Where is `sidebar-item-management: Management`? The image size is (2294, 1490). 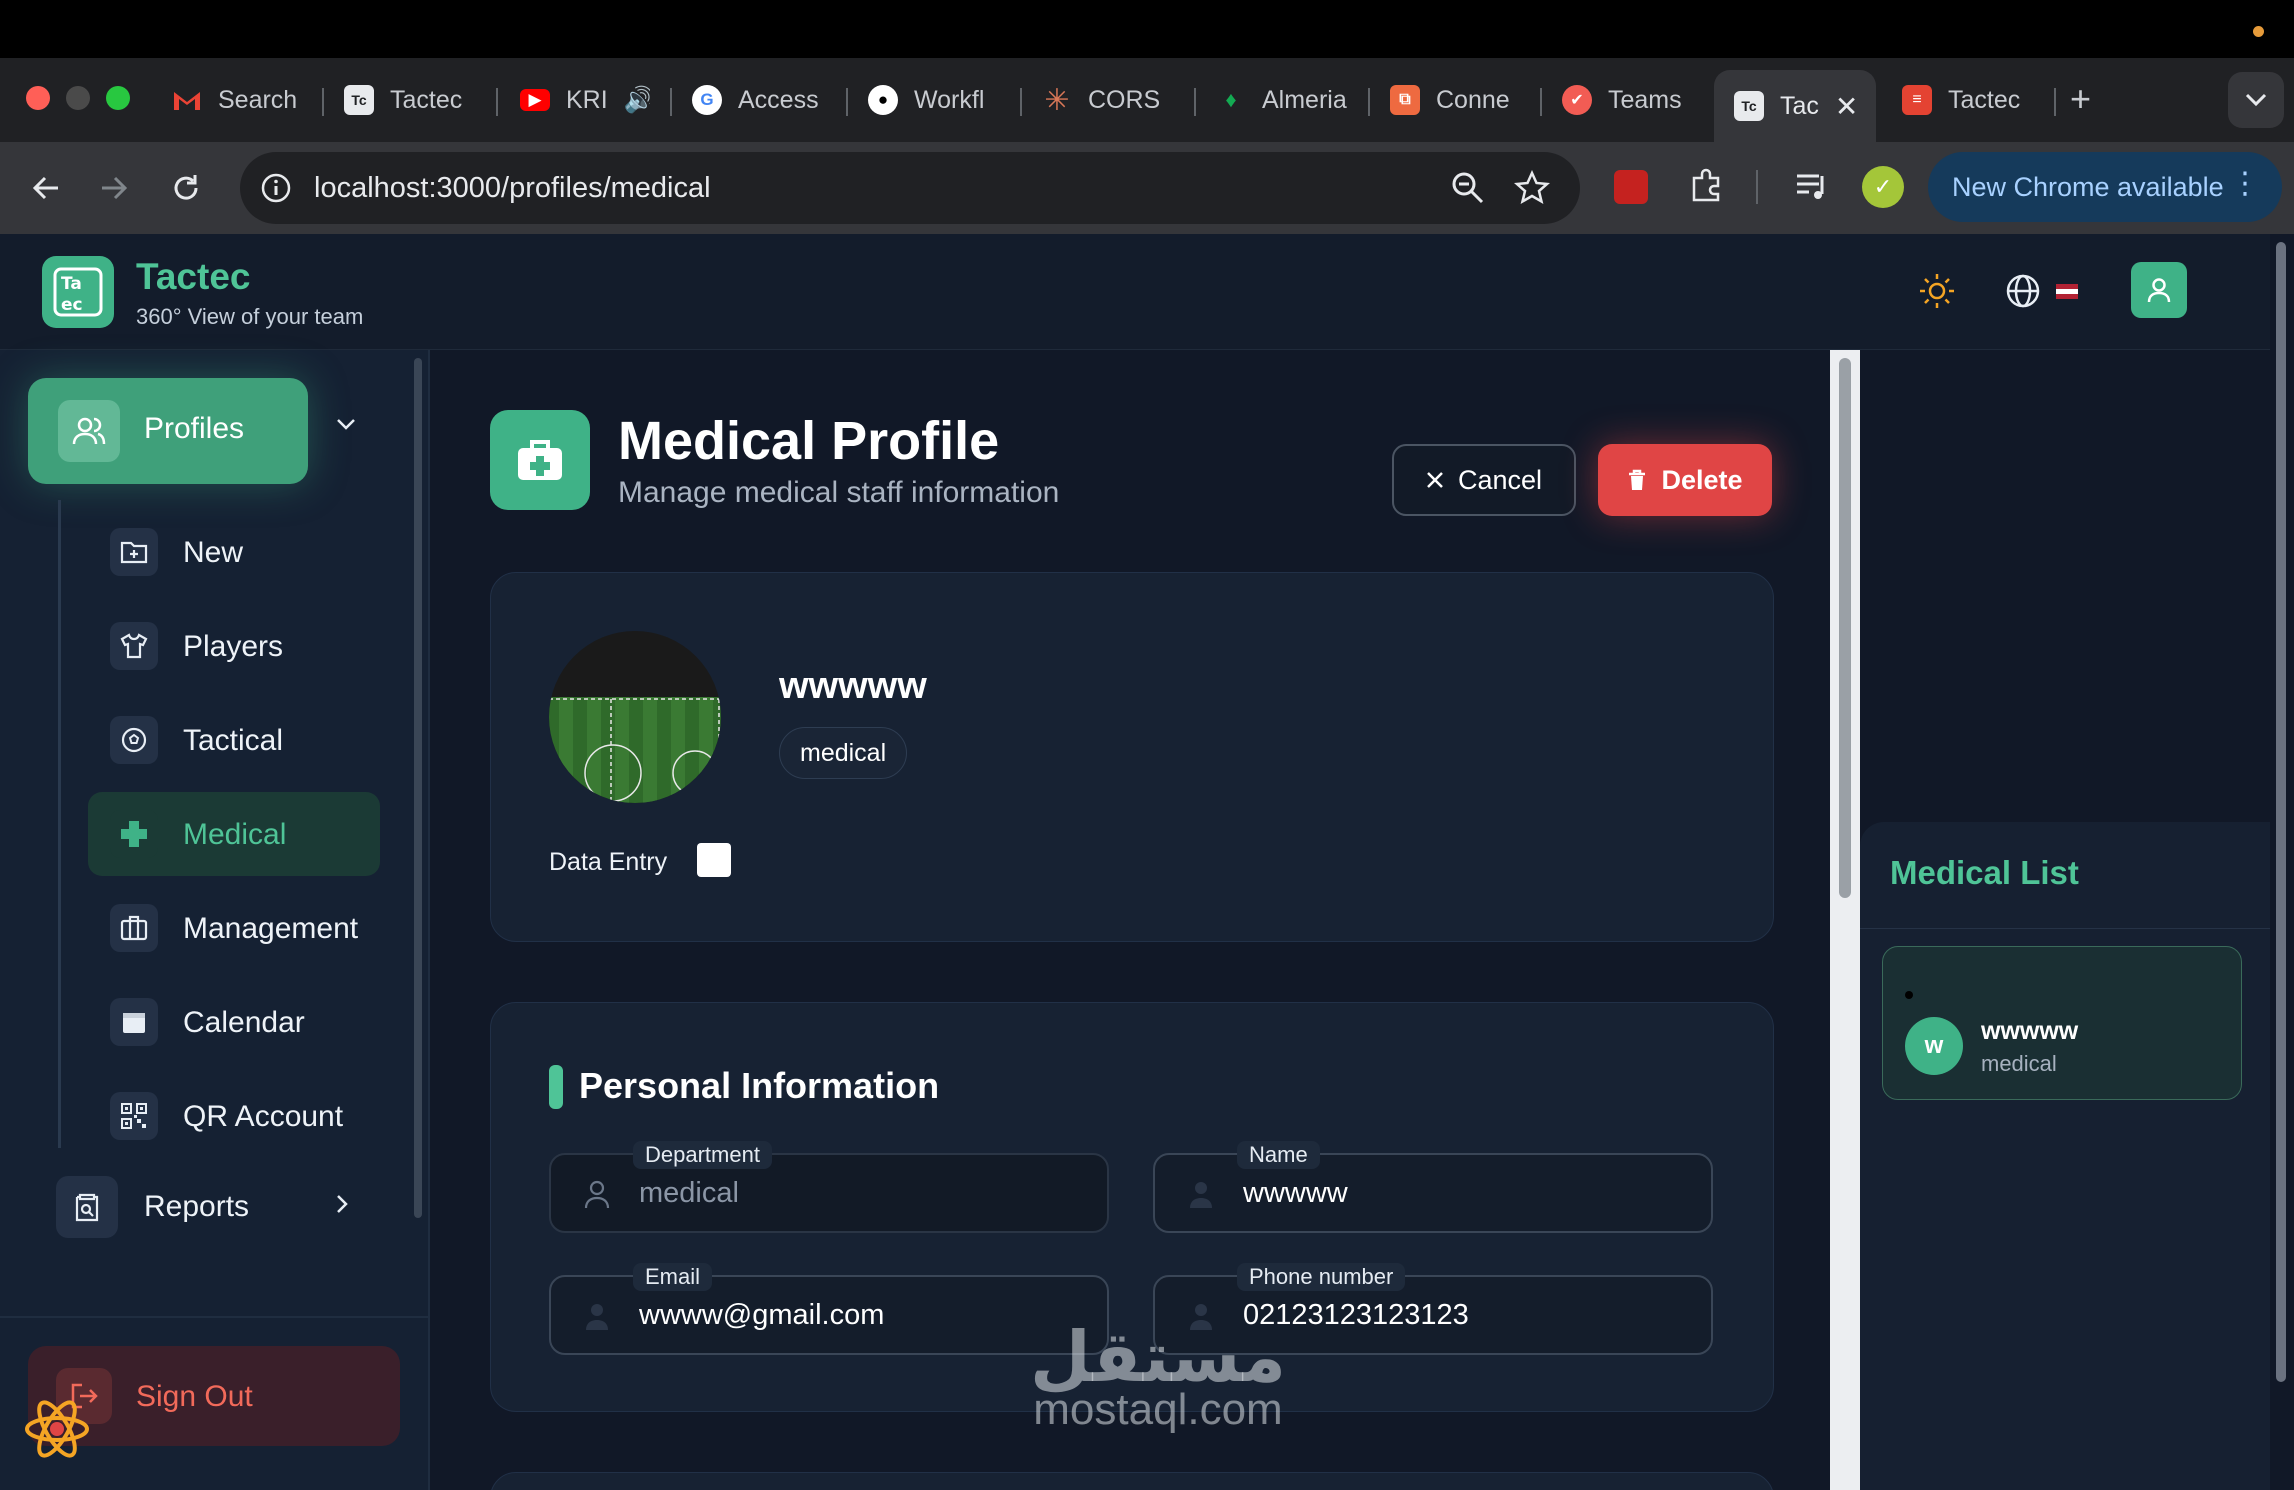 sidebar-item-management: Management is located at coordinates (234, 928).